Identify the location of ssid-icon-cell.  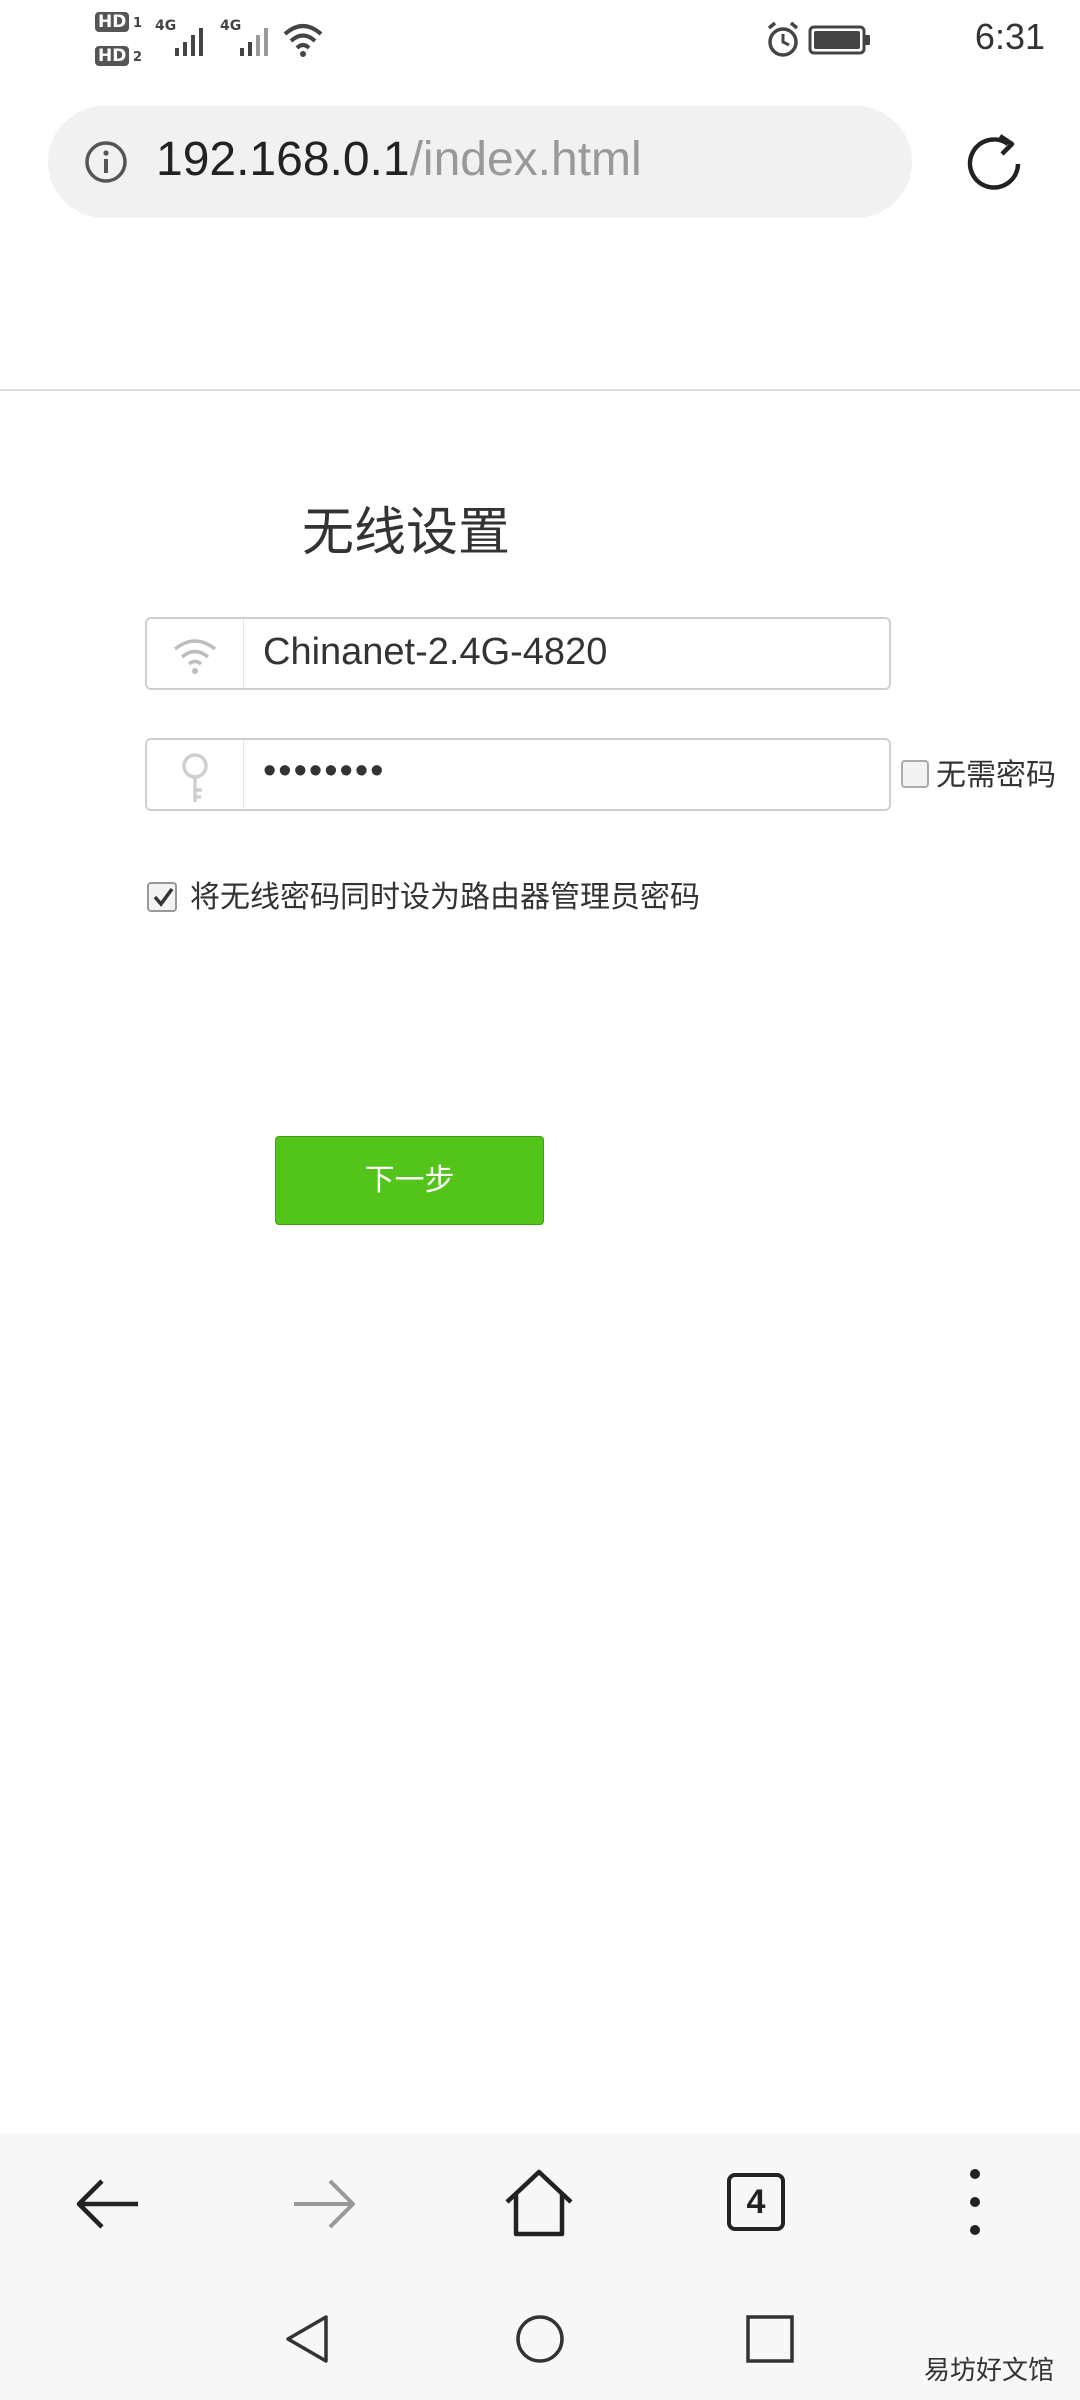
(195, 653).